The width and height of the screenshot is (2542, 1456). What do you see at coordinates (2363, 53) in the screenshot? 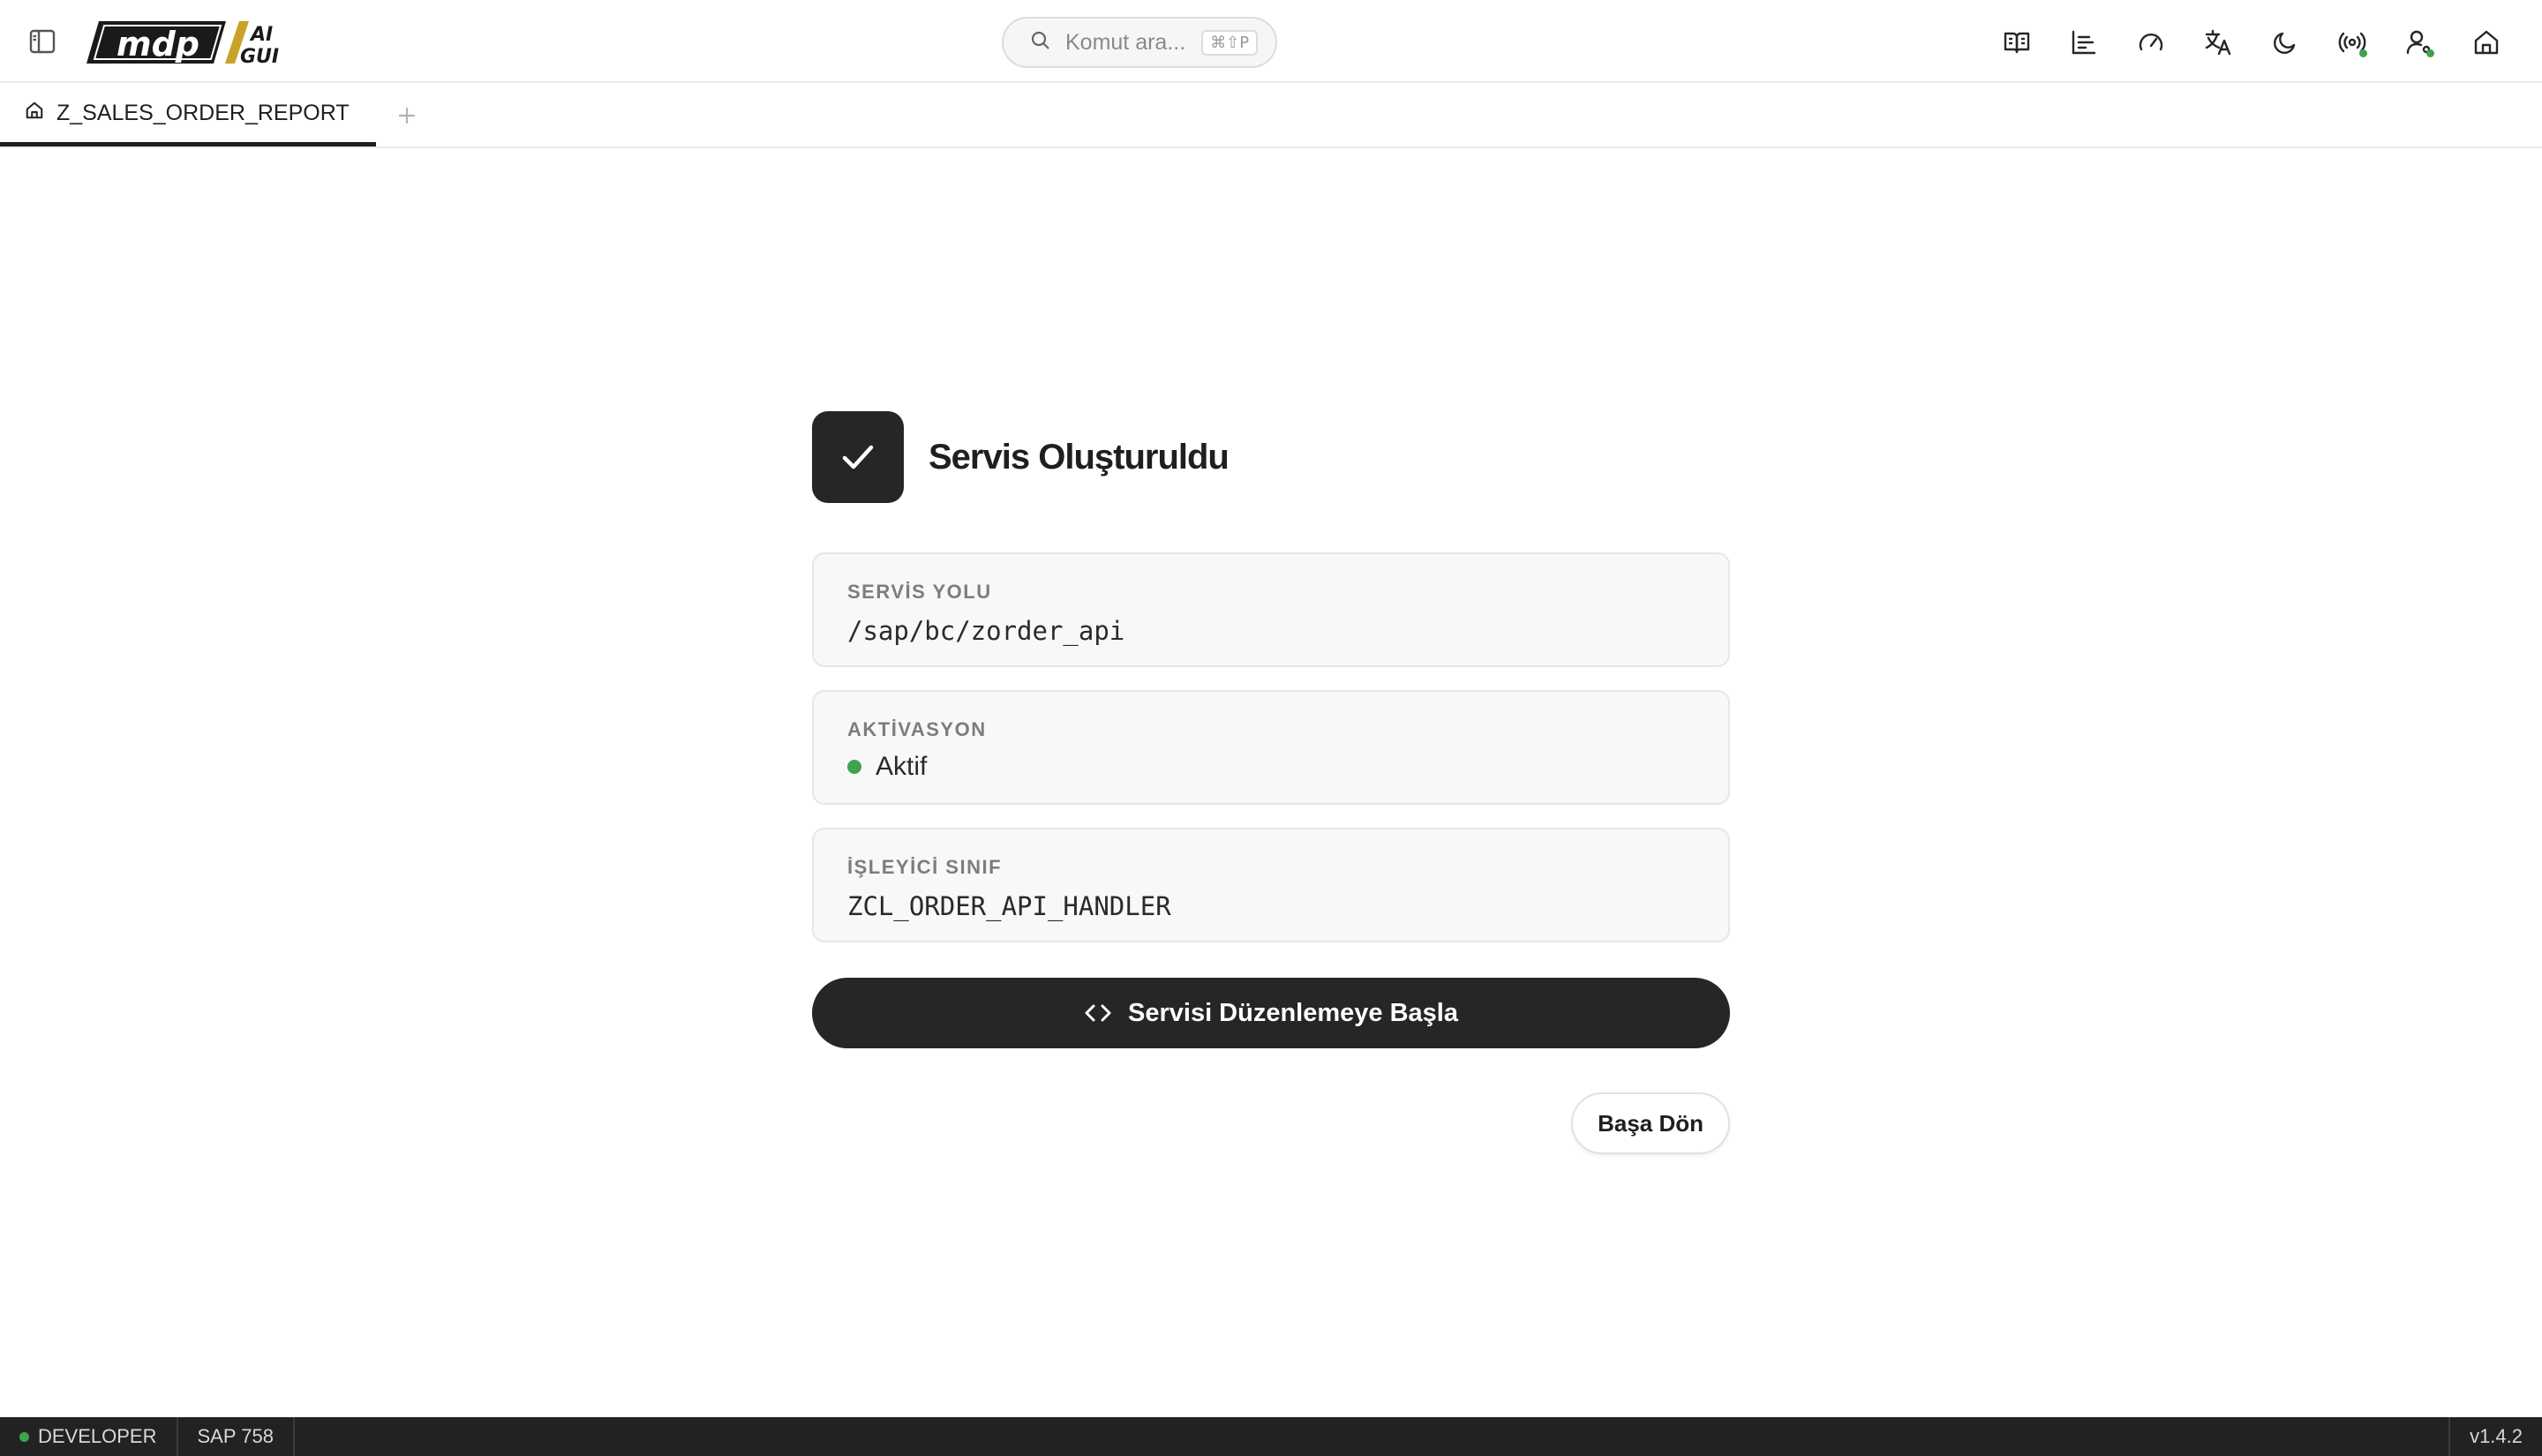
I see `connection-status-dot` at bounding box center [2363, 53].